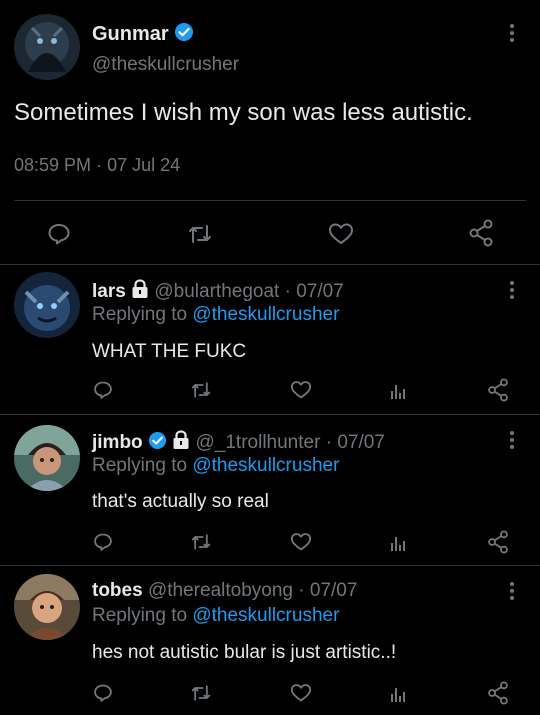 The height and width of the screenshot is (715, 540). What do you see at coordinates (144, 165) in the screenshot?
I see `tweet-date: 07 Jul 24` at bounding box center [144, 165].